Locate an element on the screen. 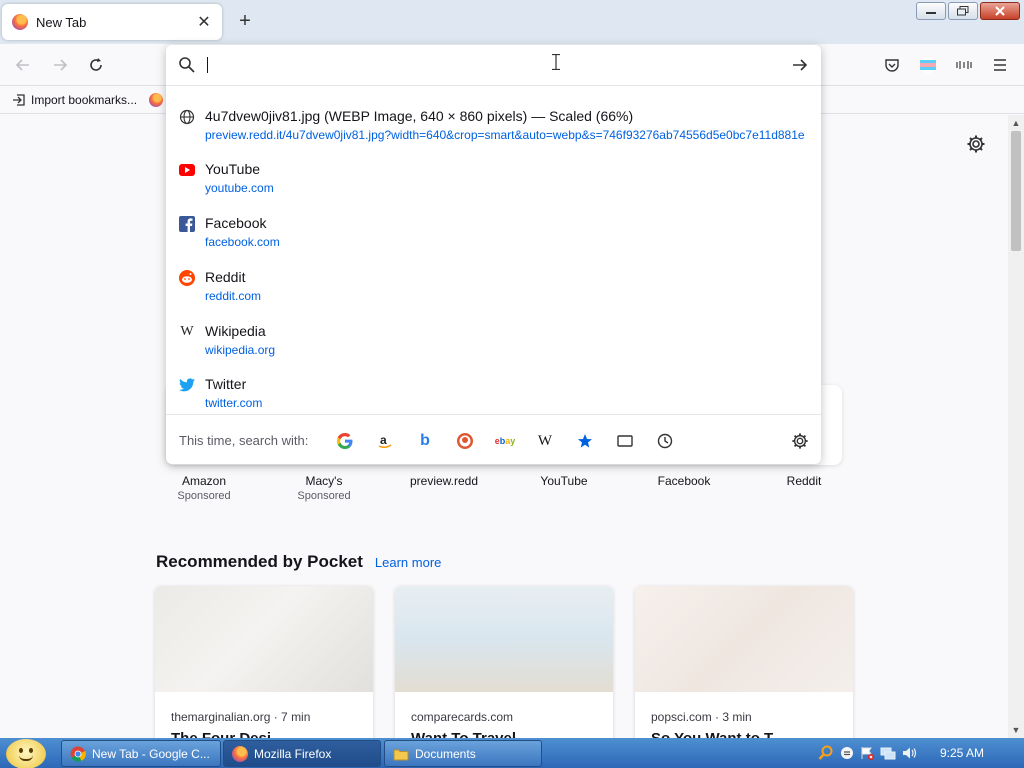  suggestion-title: Wikipedia is located at coordinates (235, 331).